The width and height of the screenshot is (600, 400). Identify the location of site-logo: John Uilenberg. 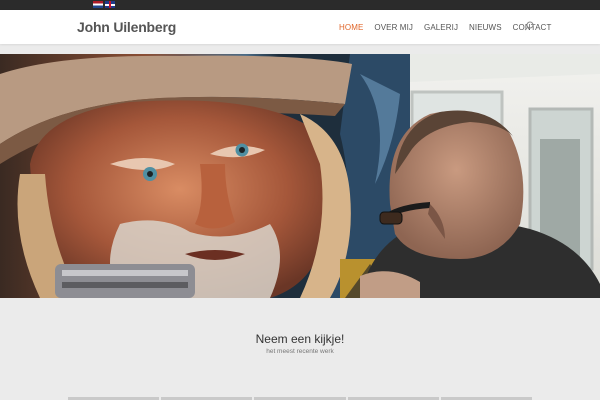
(126, 27).